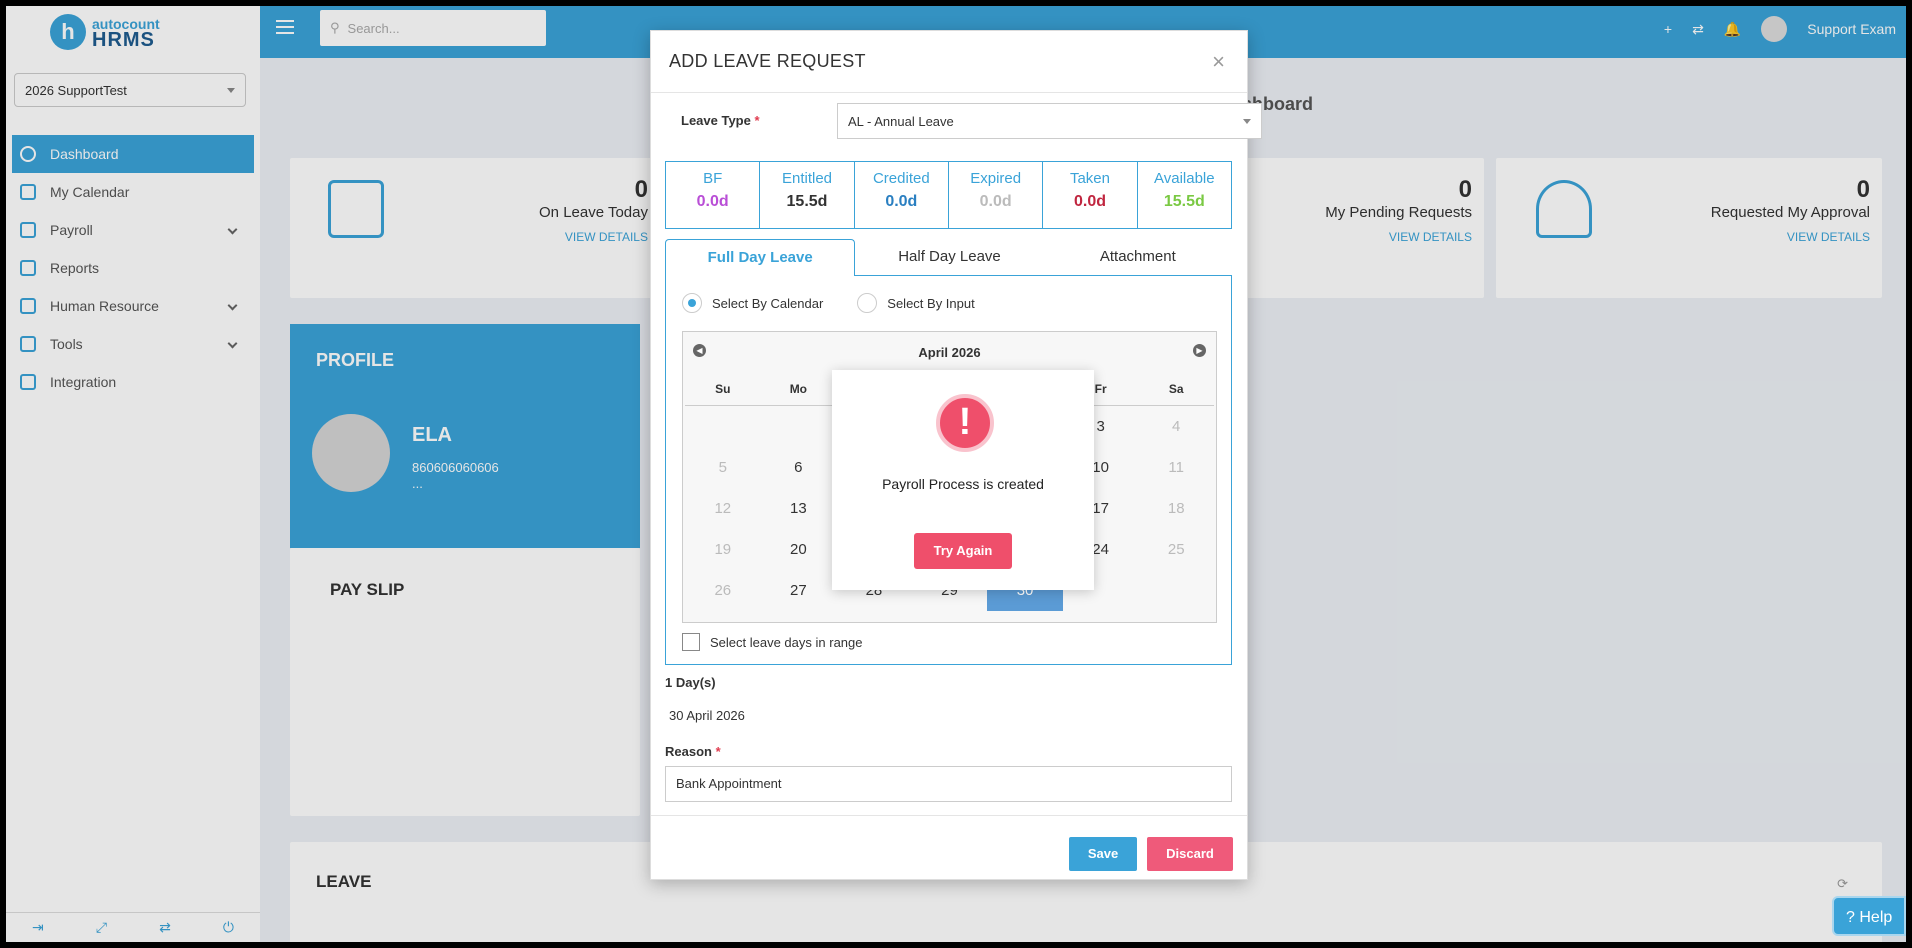 This screenshot has width=1912, height=948. I want to click on range-checkbox, so click(691, 642).